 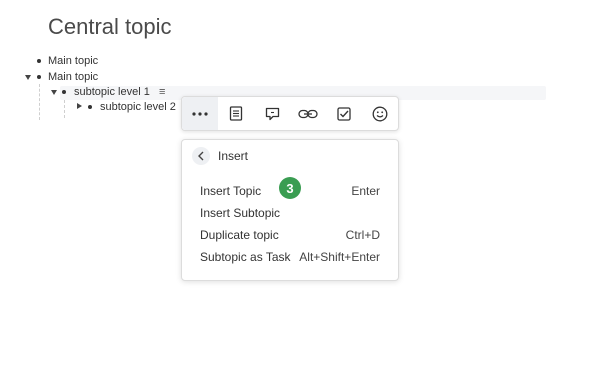 I want to click on page-title: Central topic, so click(x=110, y=26).